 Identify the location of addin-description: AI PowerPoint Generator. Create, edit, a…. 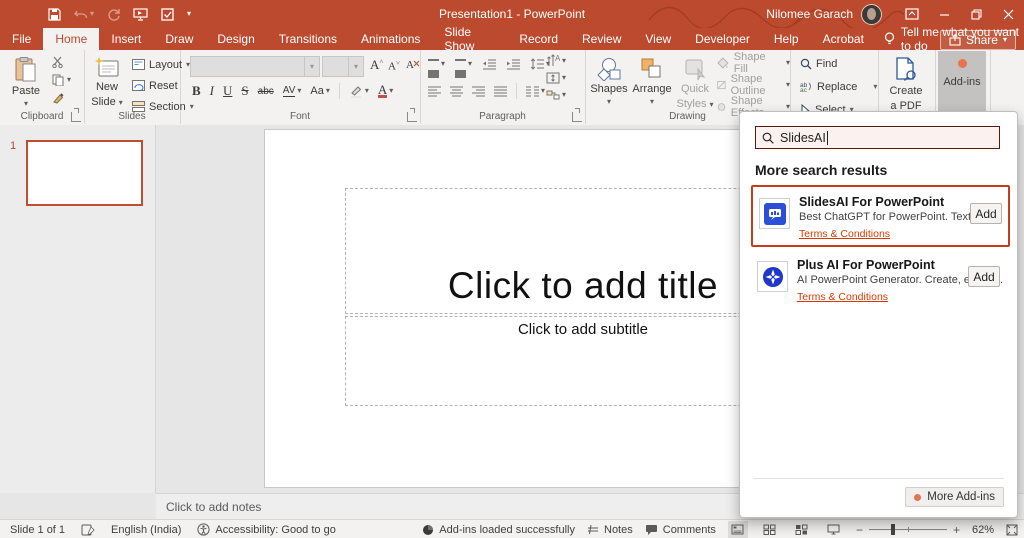
(900, 280).